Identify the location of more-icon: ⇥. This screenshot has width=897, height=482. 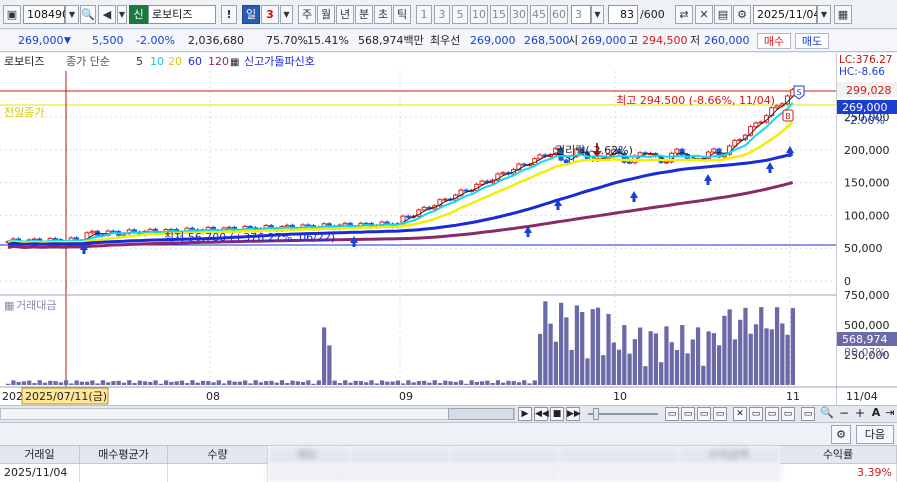
(890, 414).